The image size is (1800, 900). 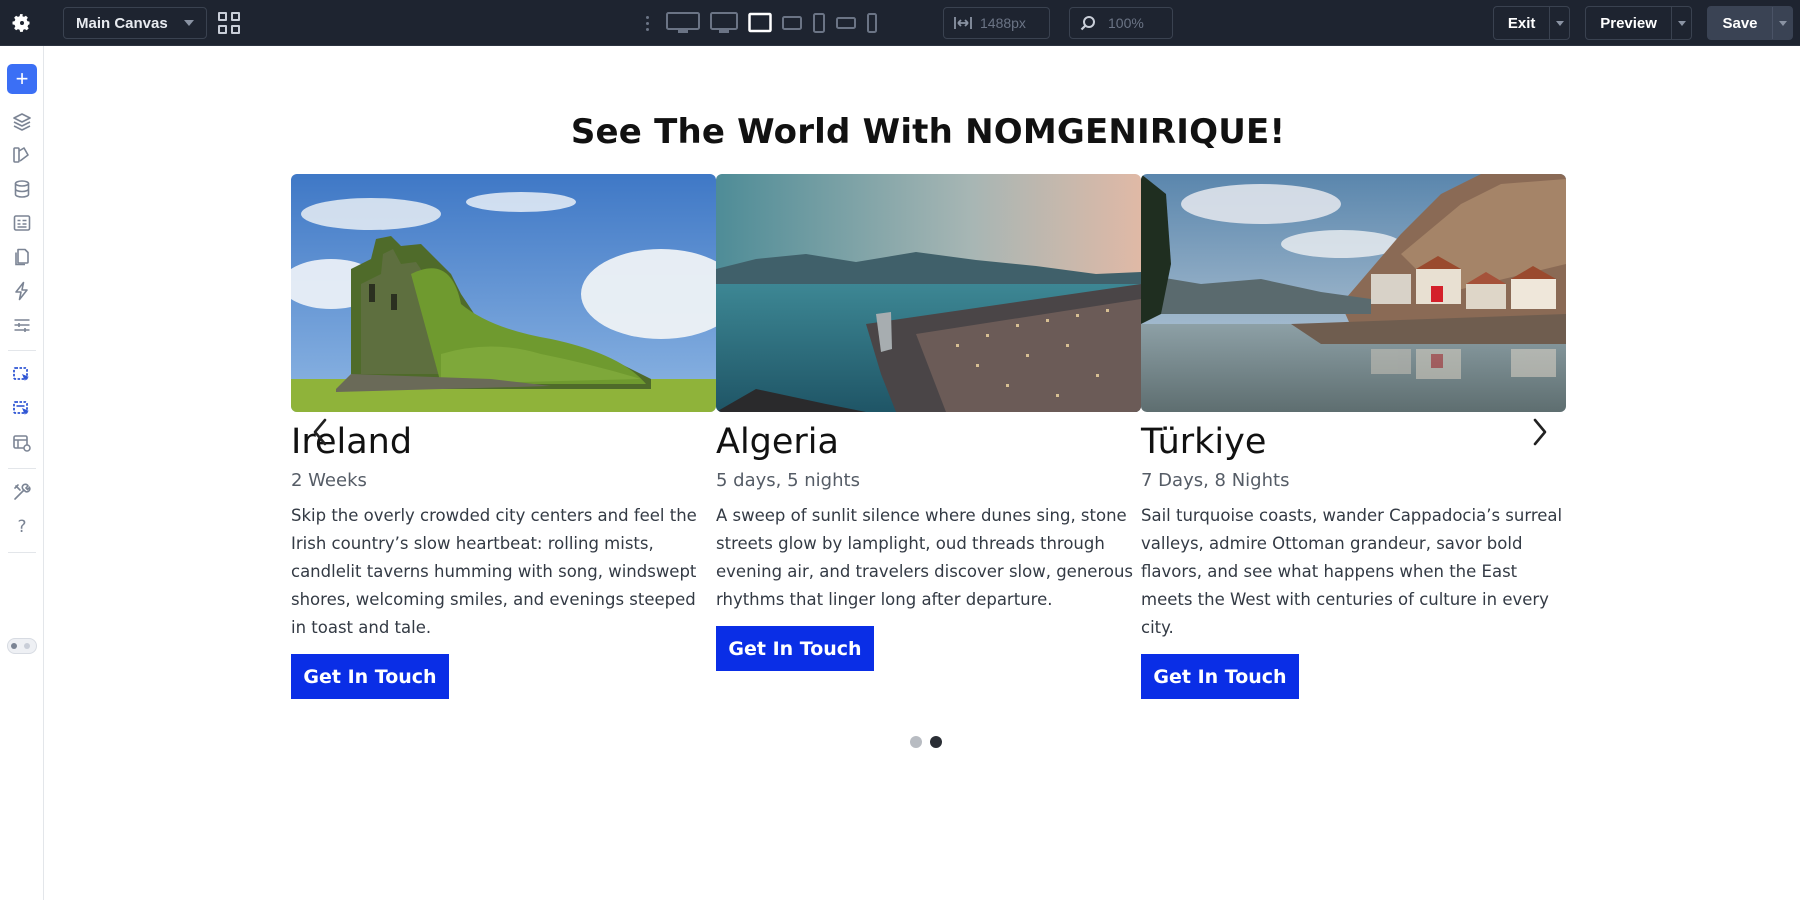 What do you see at coordinates (22, 257) in the screenshot?
I see `pages-icon` at bounding box center [22, 257].